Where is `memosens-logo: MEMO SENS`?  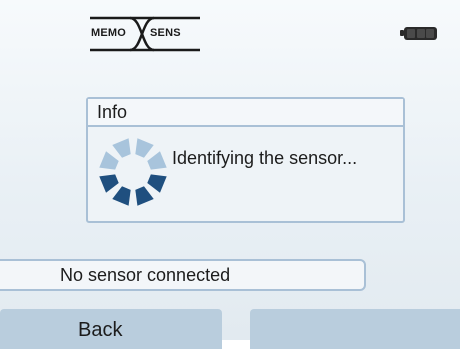 memosens-logo: MEMO SENS is located at coordinates (146, 35).